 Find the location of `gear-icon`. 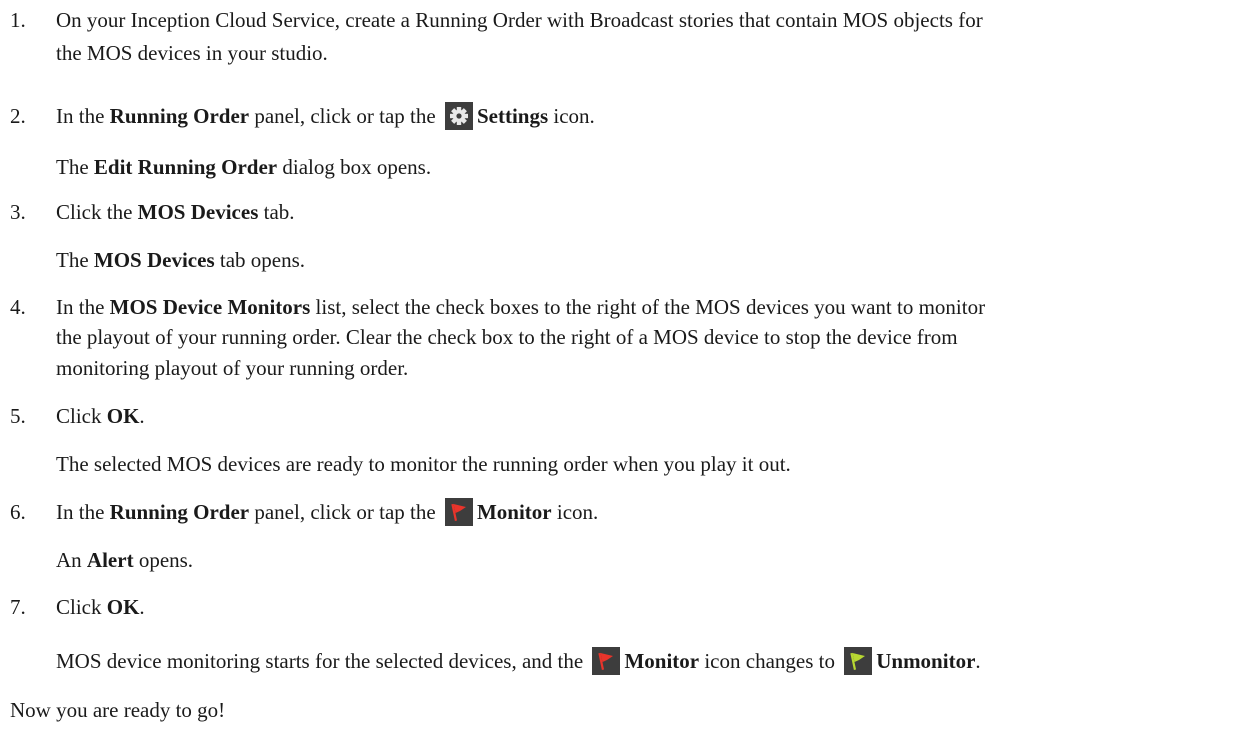

gear-icon is located at coordinates (458, 116).